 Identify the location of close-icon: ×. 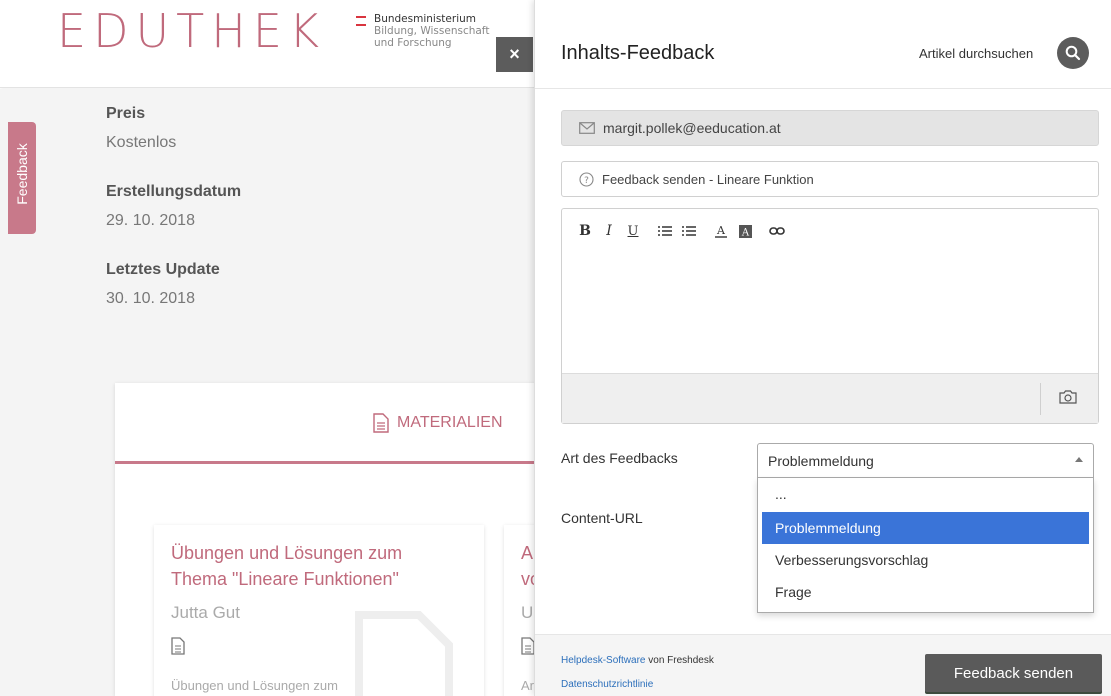
(514, 54).